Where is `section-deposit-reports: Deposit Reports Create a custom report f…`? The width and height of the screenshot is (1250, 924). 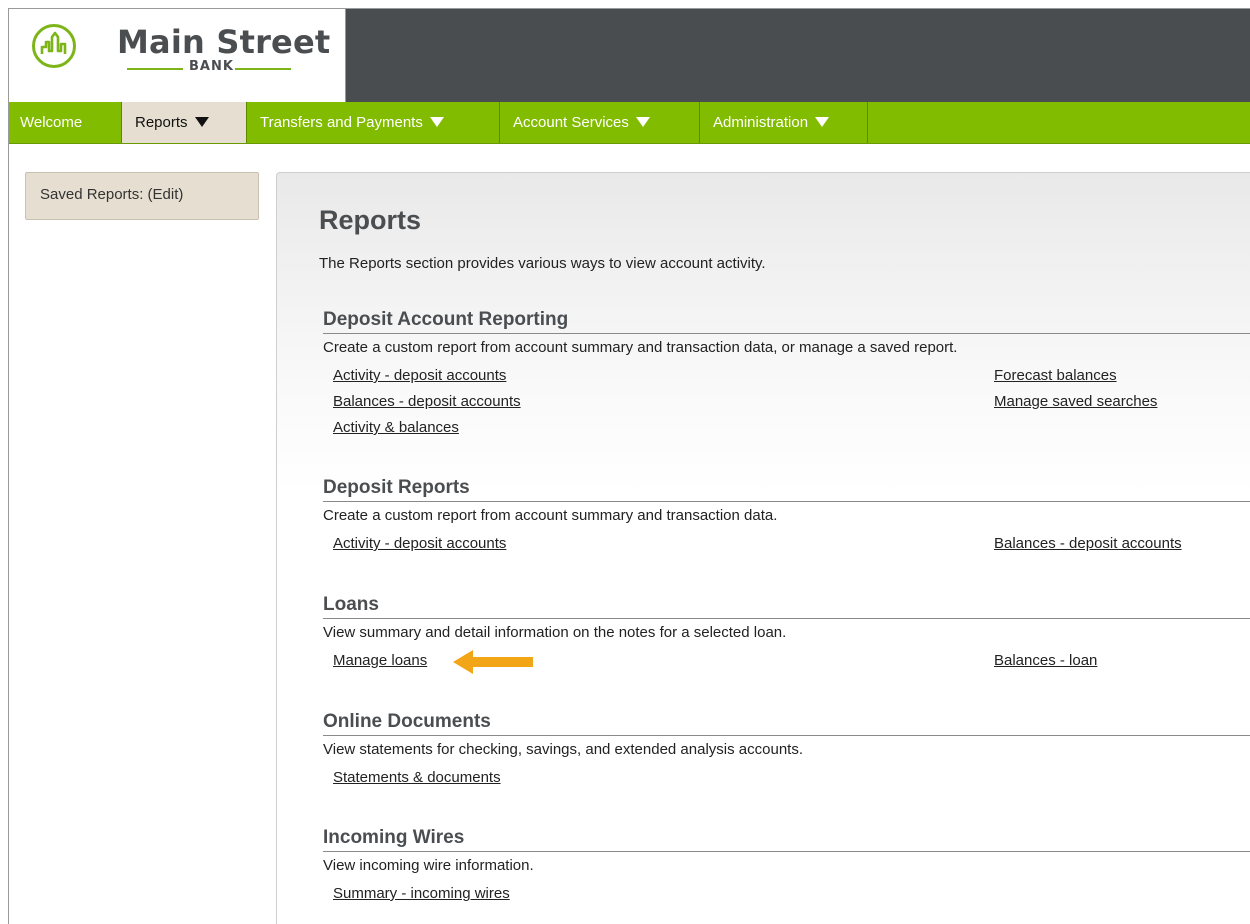 section-deposit-reports: Deposit Reports Create a custom report f… is located at coordinates (786, 501).